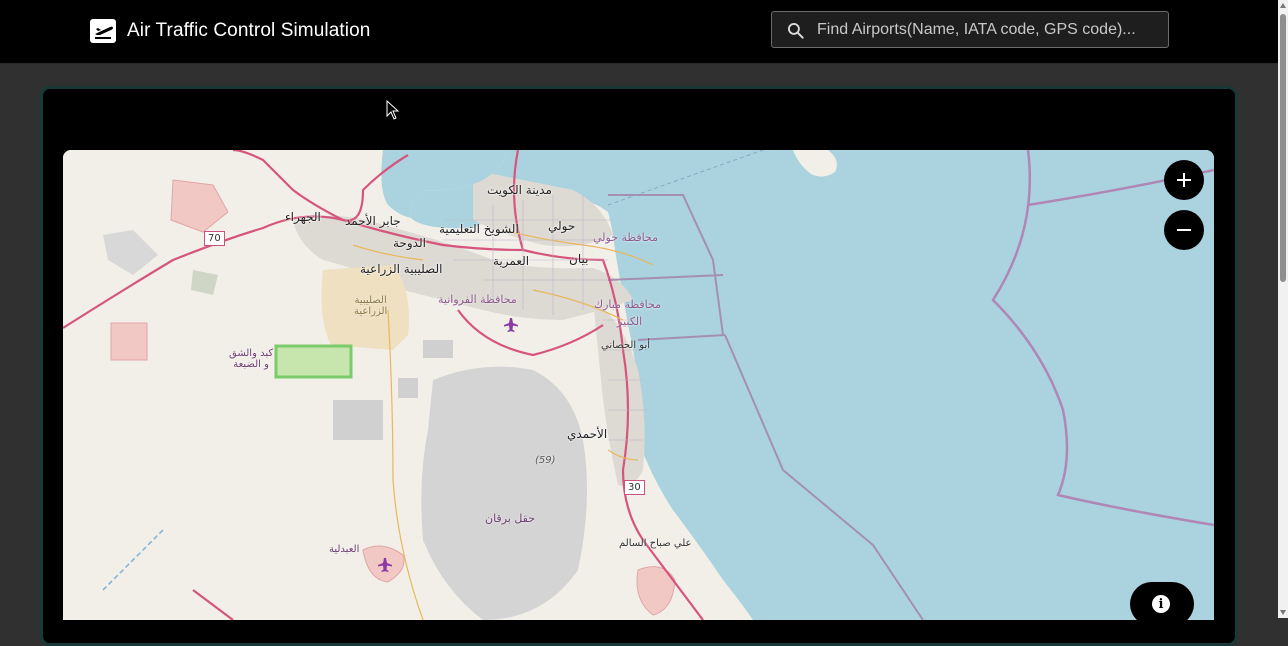 The image size is (1288, 646). Describe the element at coordinates (630, 321) in the screenshot. I see `label-kabeer: الكبير` at that location.